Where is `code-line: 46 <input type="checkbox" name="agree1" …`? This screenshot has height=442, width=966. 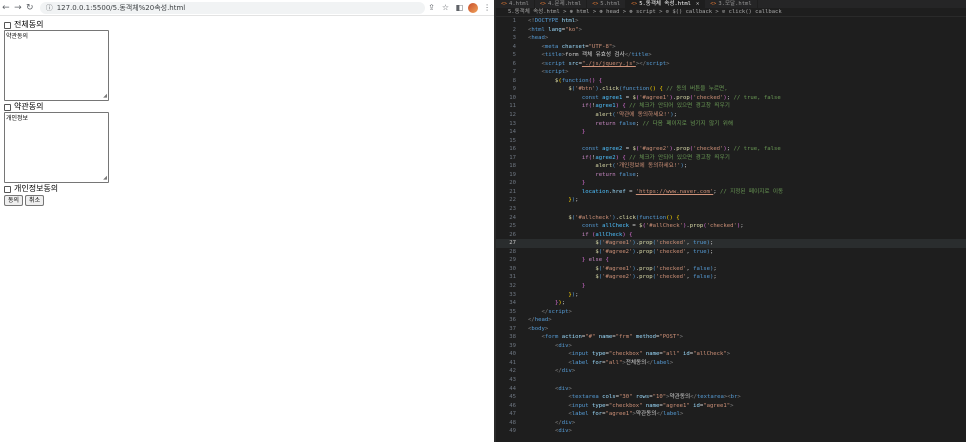 code-line: 46 <input type="checkbox" name="agree1" … is located at coordinates (731, 406).